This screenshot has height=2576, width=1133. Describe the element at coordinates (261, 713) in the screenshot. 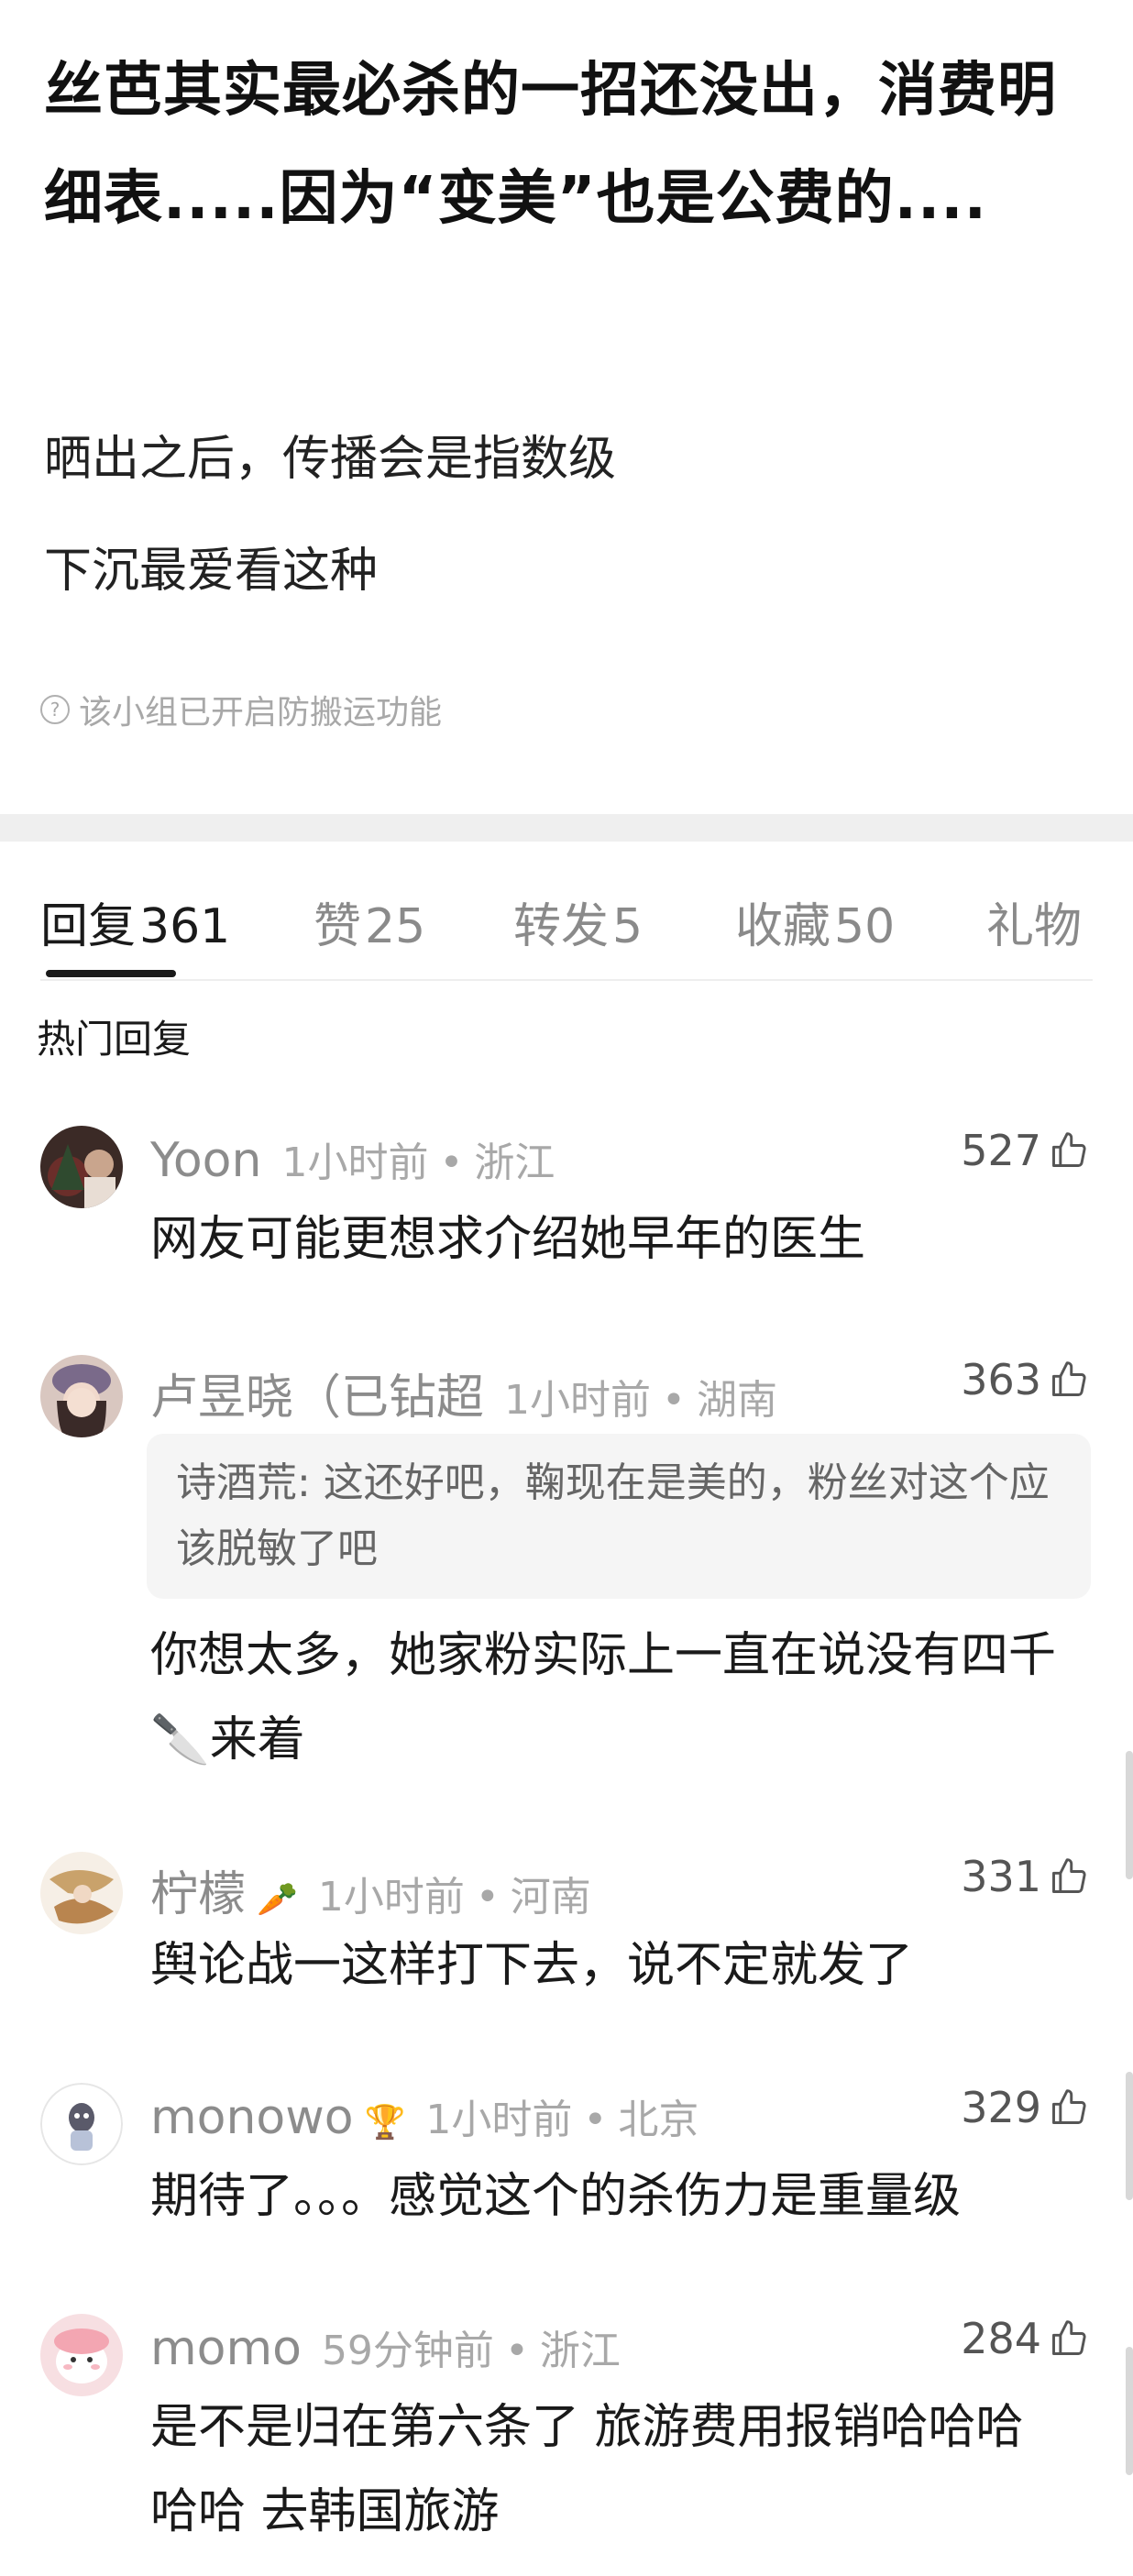

I see `anti-repost-notice-text: 该小组已开启防搬运功能` at that location.